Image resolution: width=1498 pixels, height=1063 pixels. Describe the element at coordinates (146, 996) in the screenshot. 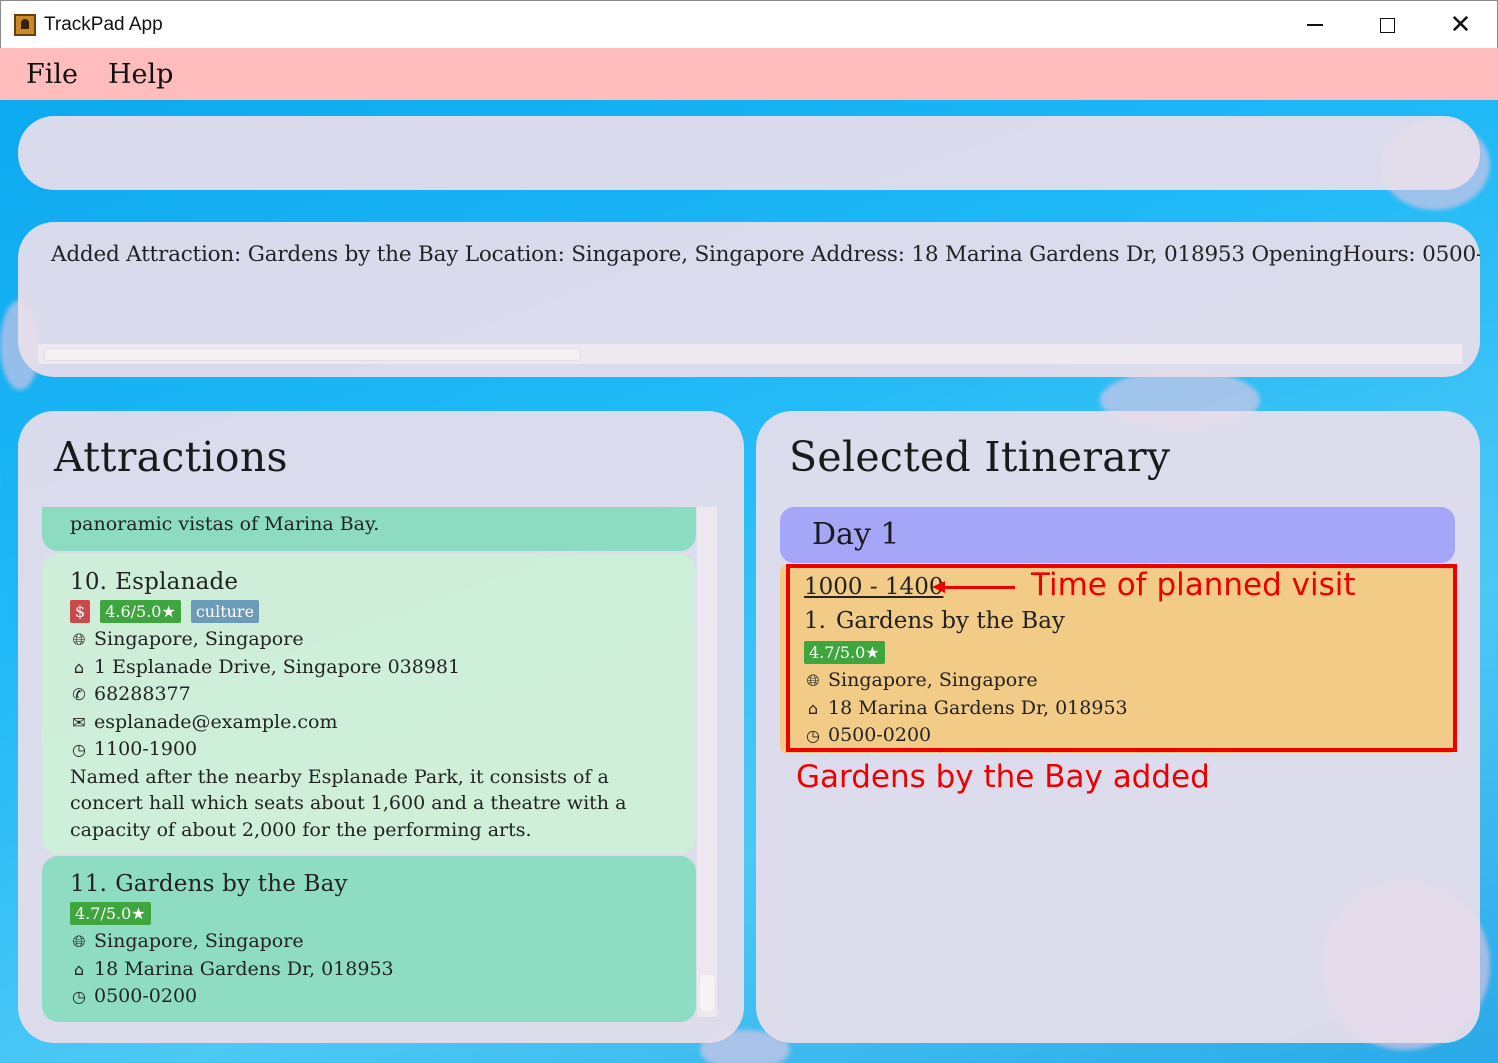

I see `hours-text: 0500-0200` at that location.